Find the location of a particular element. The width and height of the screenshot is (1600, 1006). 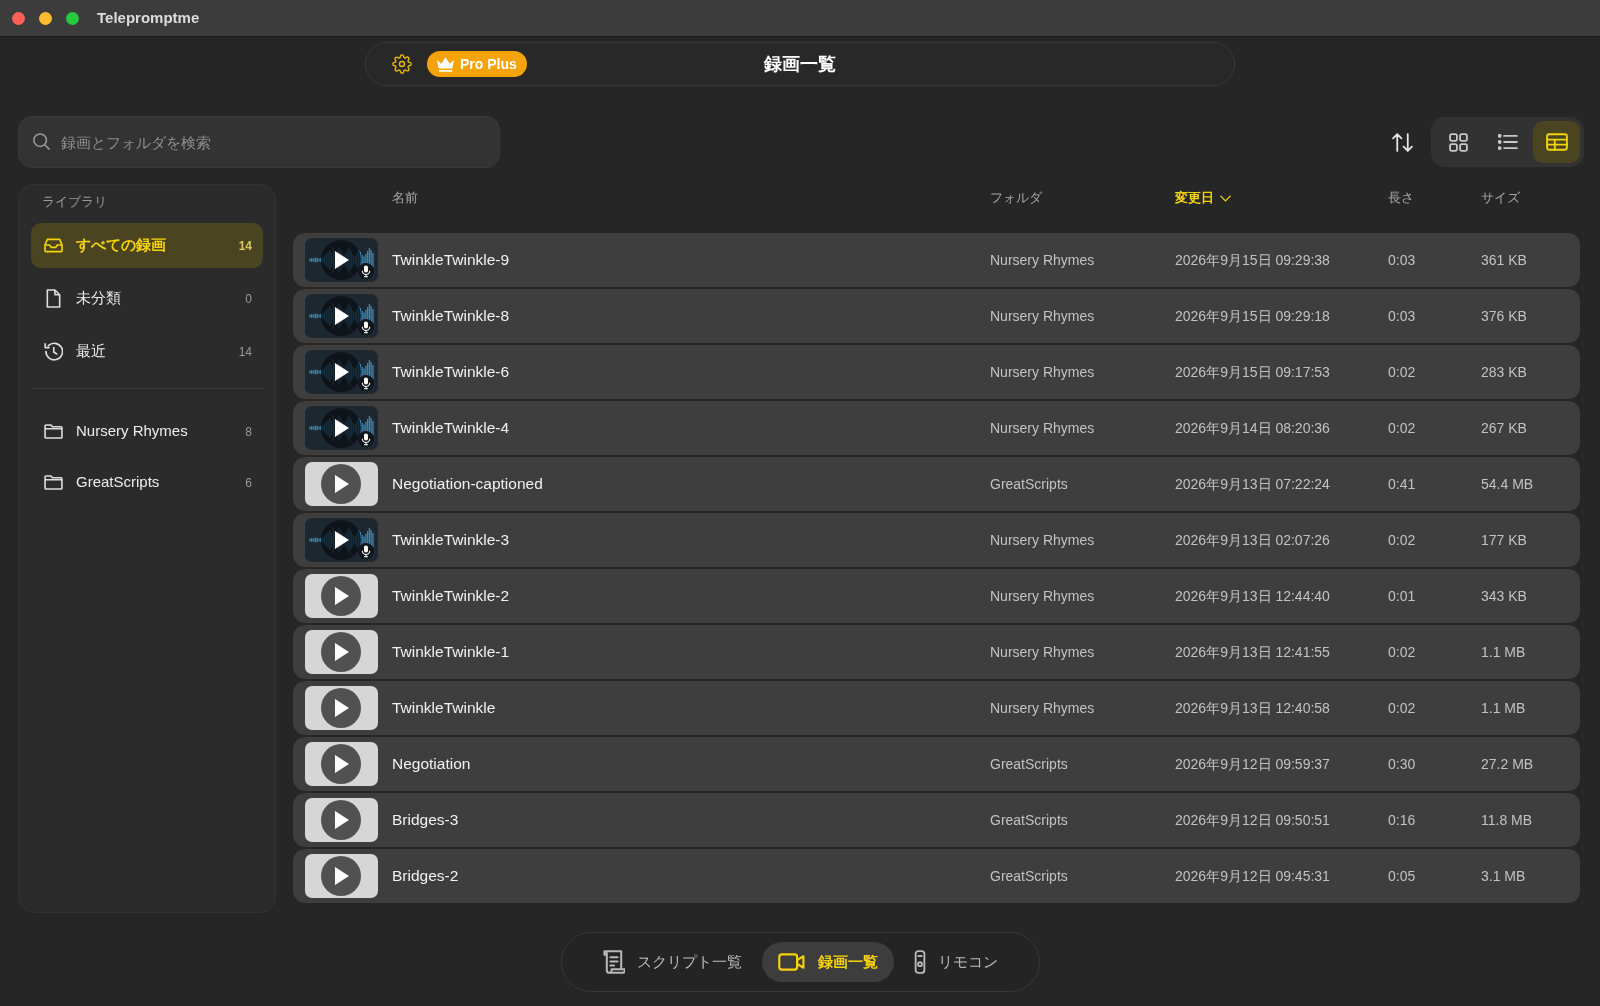

column-header: 名前 is located at coordinates (405, 198).